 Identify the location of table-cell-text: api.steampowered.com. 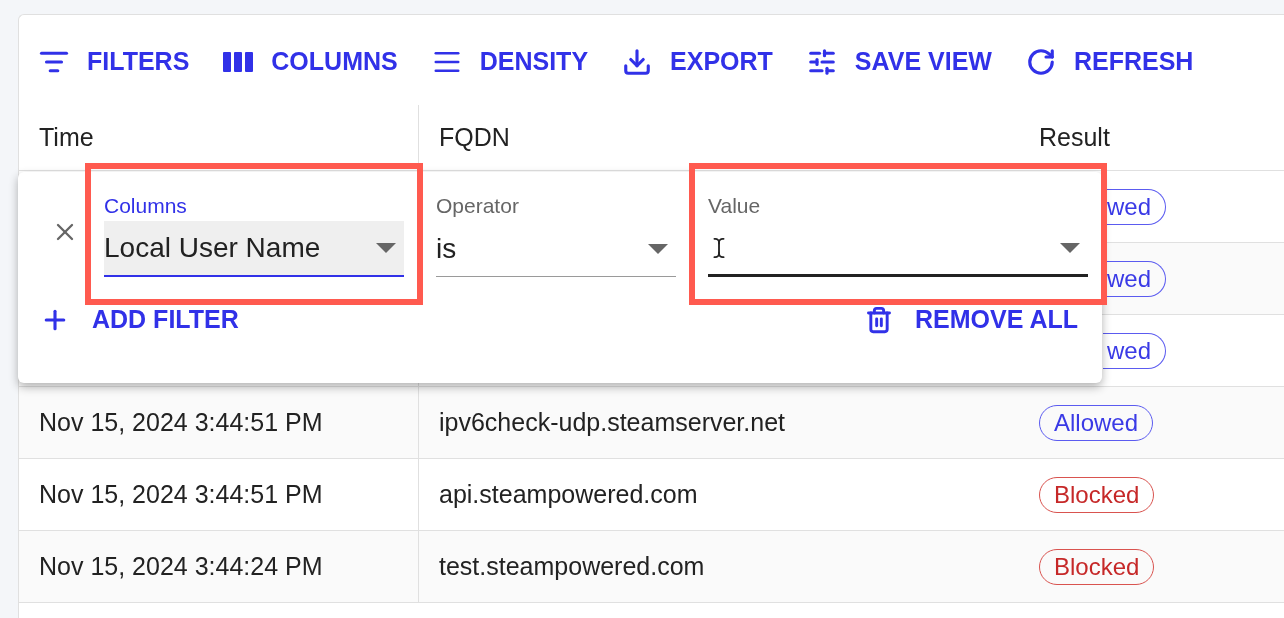
(568, 494).